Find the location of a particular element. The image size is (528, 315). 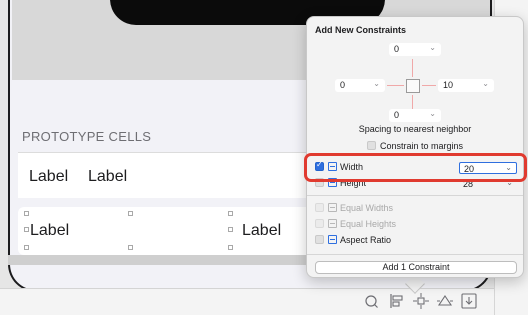

bottom-spacing-field: 0 ⌄ is located at coordinates (415, 115).